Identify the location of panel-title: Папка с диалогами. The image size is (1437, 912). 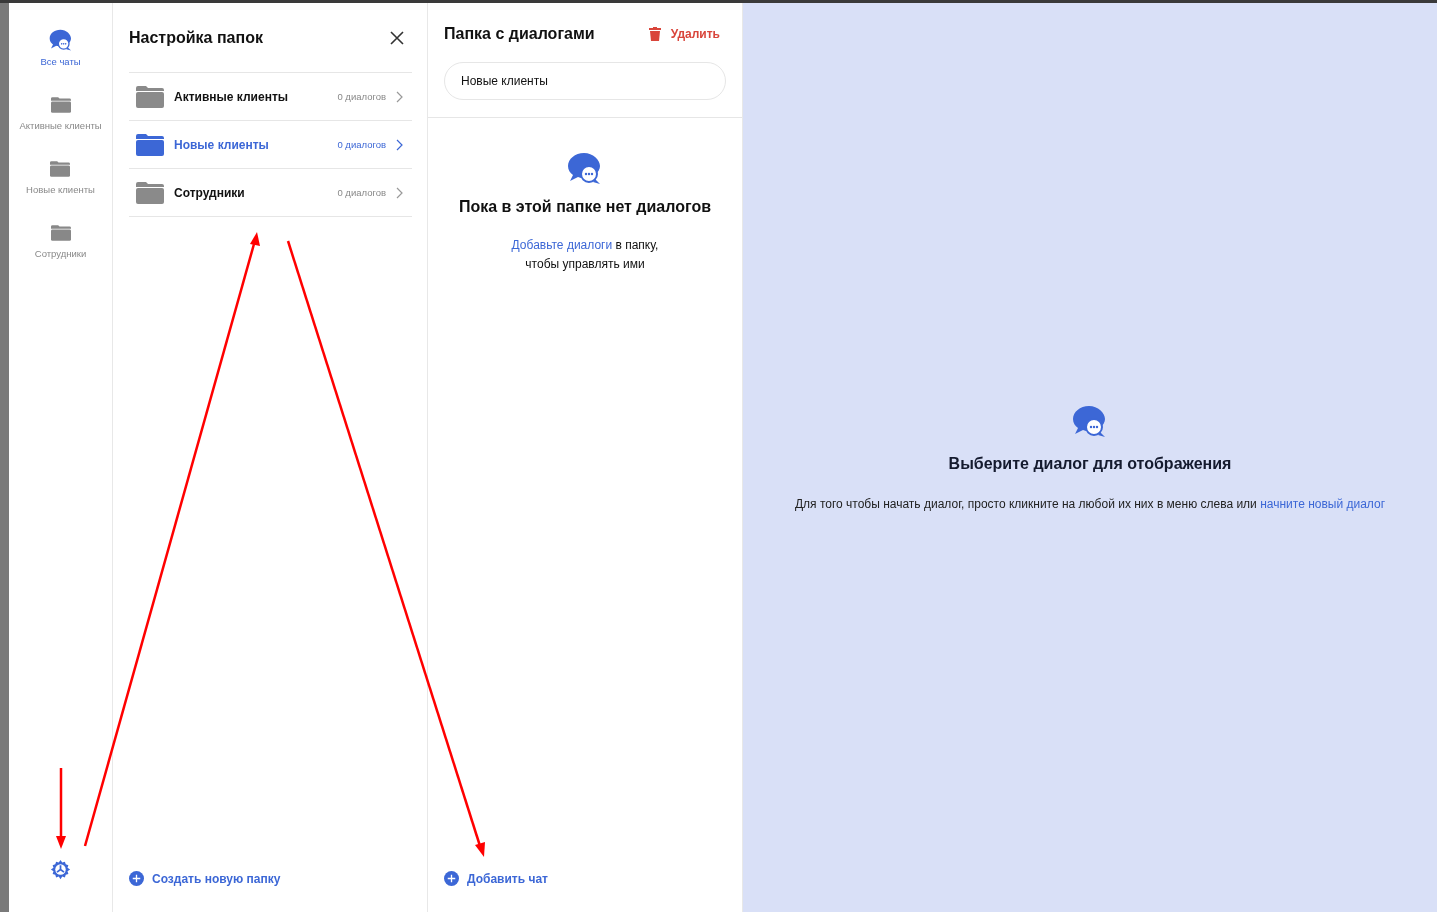
(519, 33).